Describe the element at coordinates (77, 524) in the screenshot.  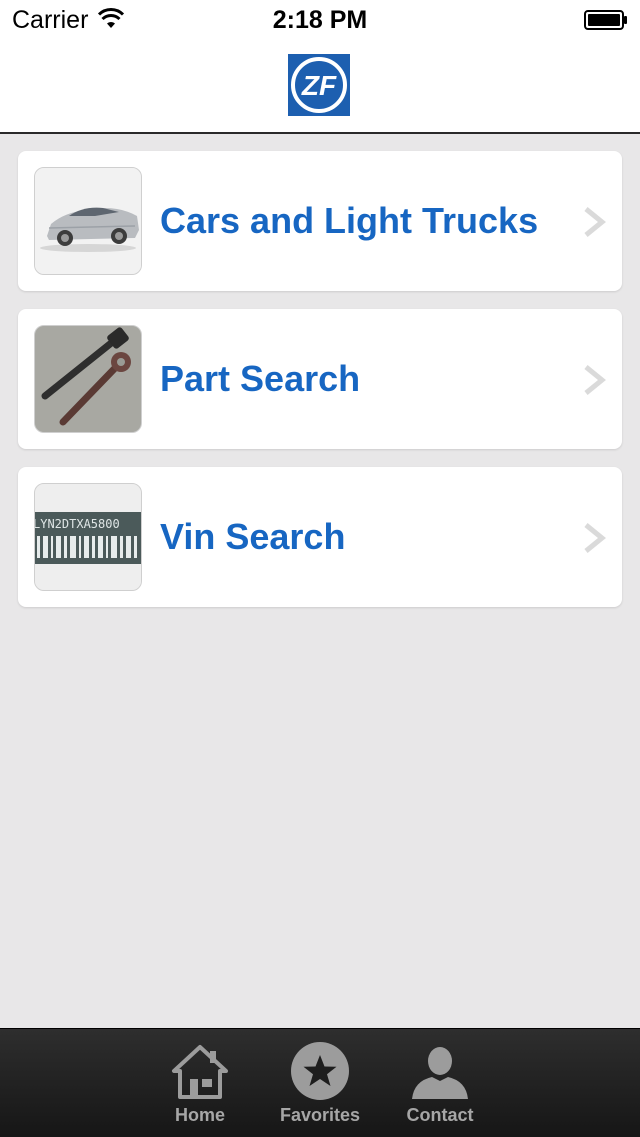
I see `vin-text: LYN2DTXA5800` at that location.